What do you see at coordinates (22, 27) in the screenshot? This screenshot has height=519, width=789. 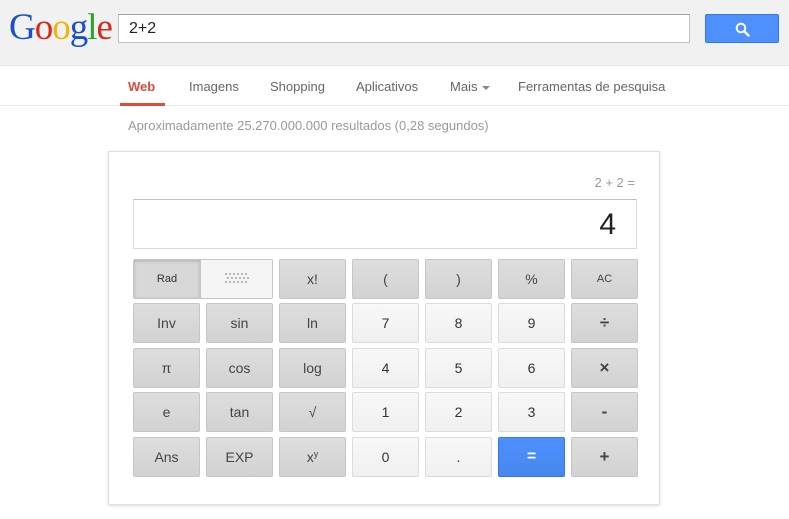 I see `logo-letter: G` at bounding box center [22, 27].